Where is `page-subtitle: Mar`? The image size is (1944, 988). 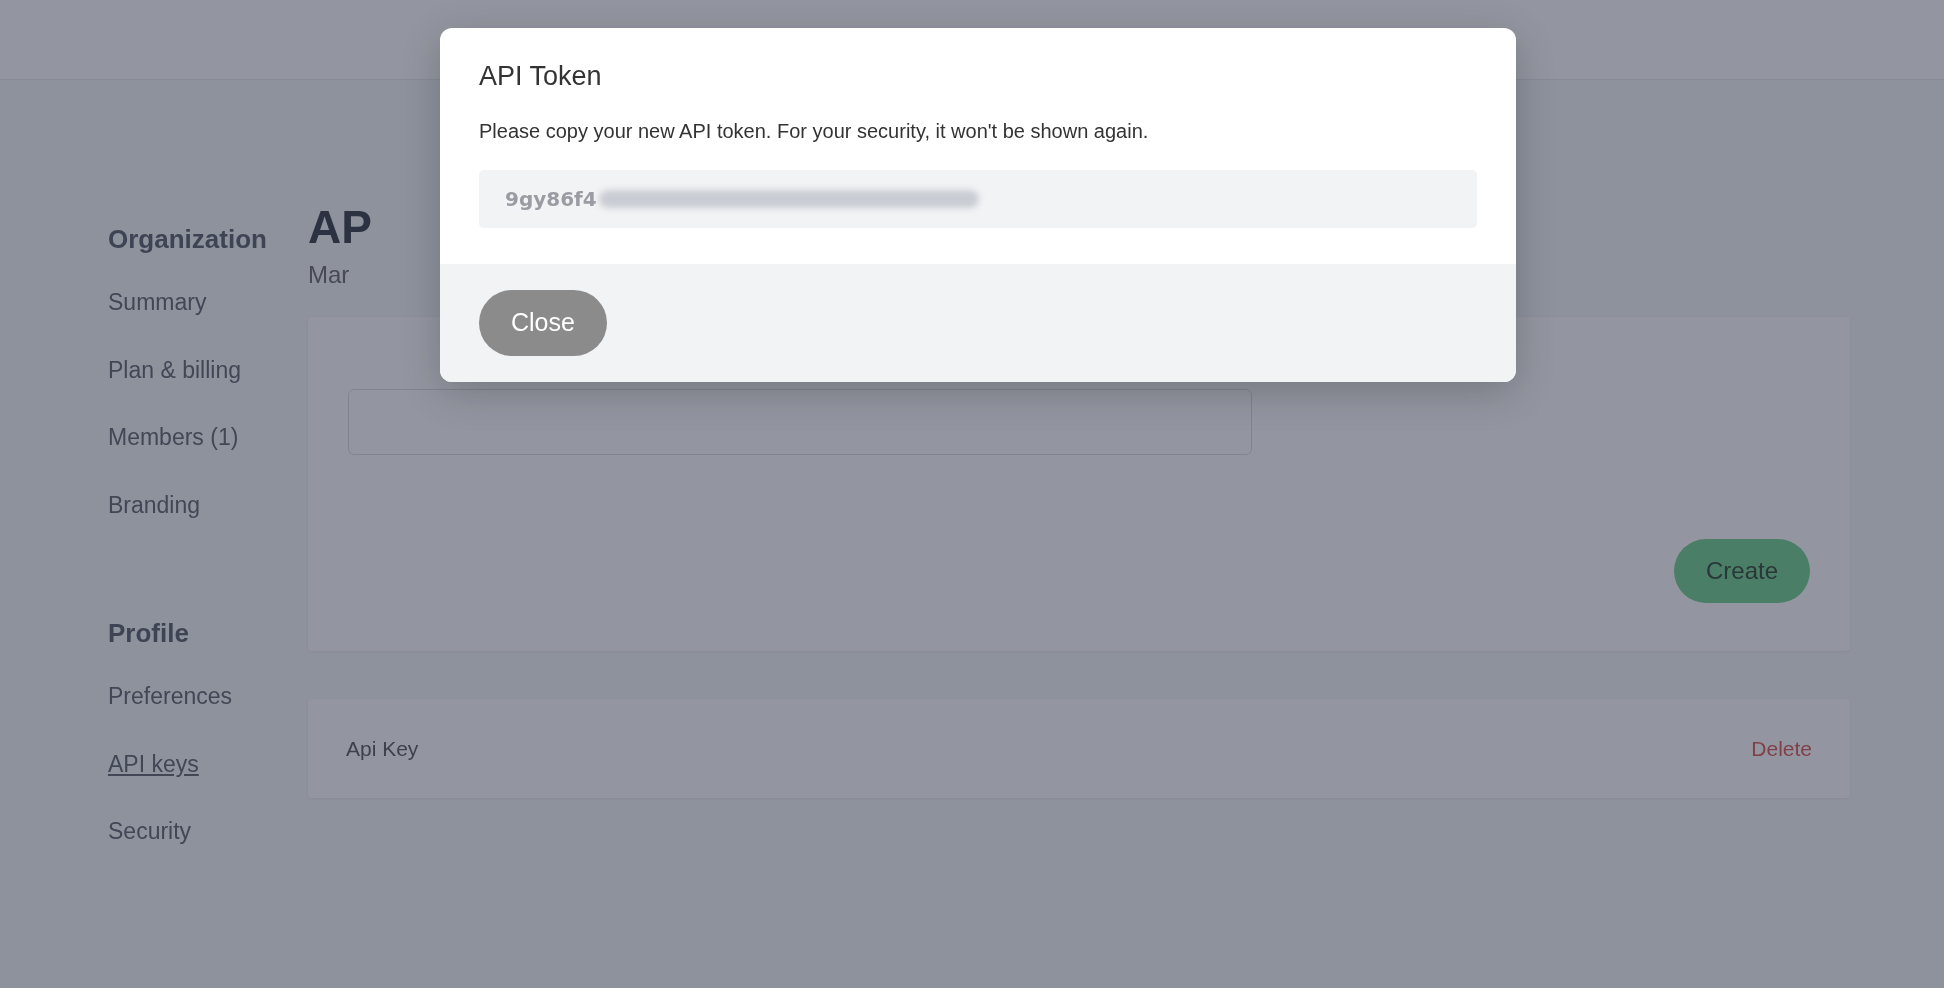 page-subtitle: Mar is located at coordinates (329, 274).